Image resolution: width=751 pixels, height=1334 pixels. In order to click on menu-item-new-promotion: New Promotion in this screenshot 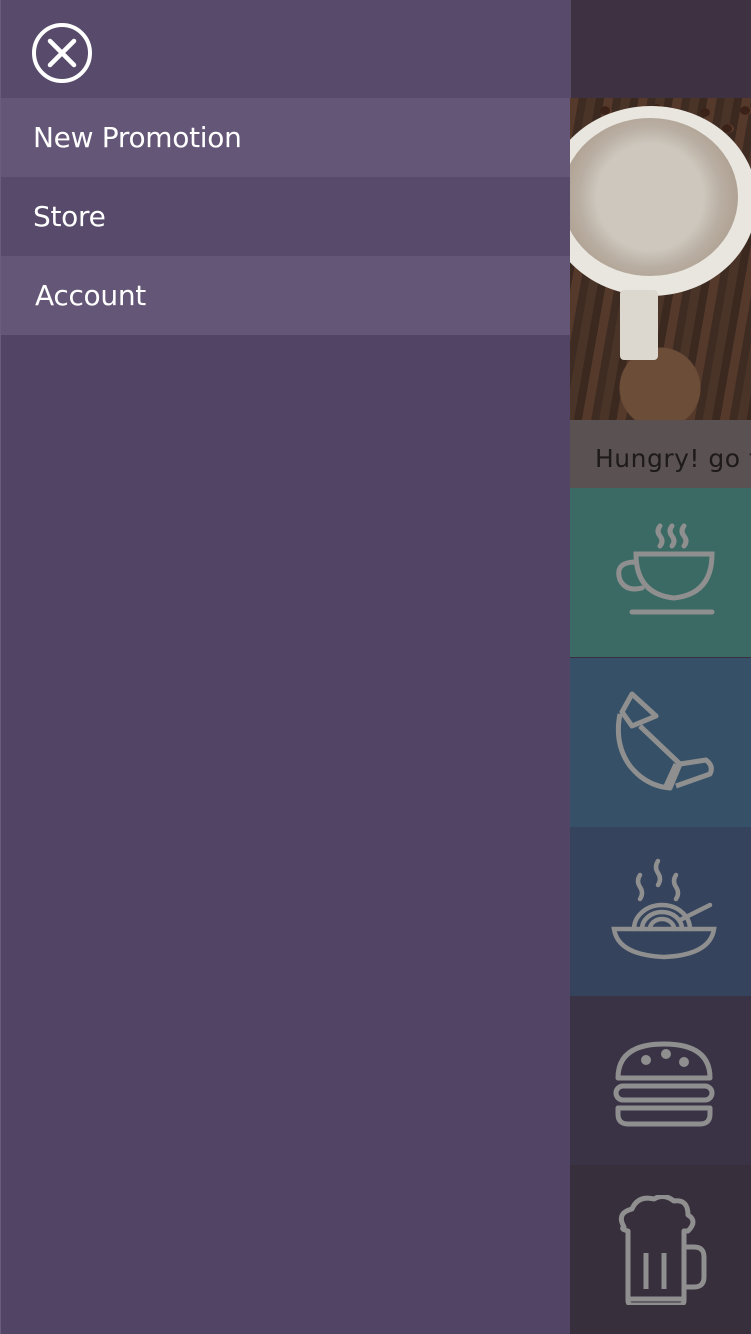, I will do `click(285, 137)`.